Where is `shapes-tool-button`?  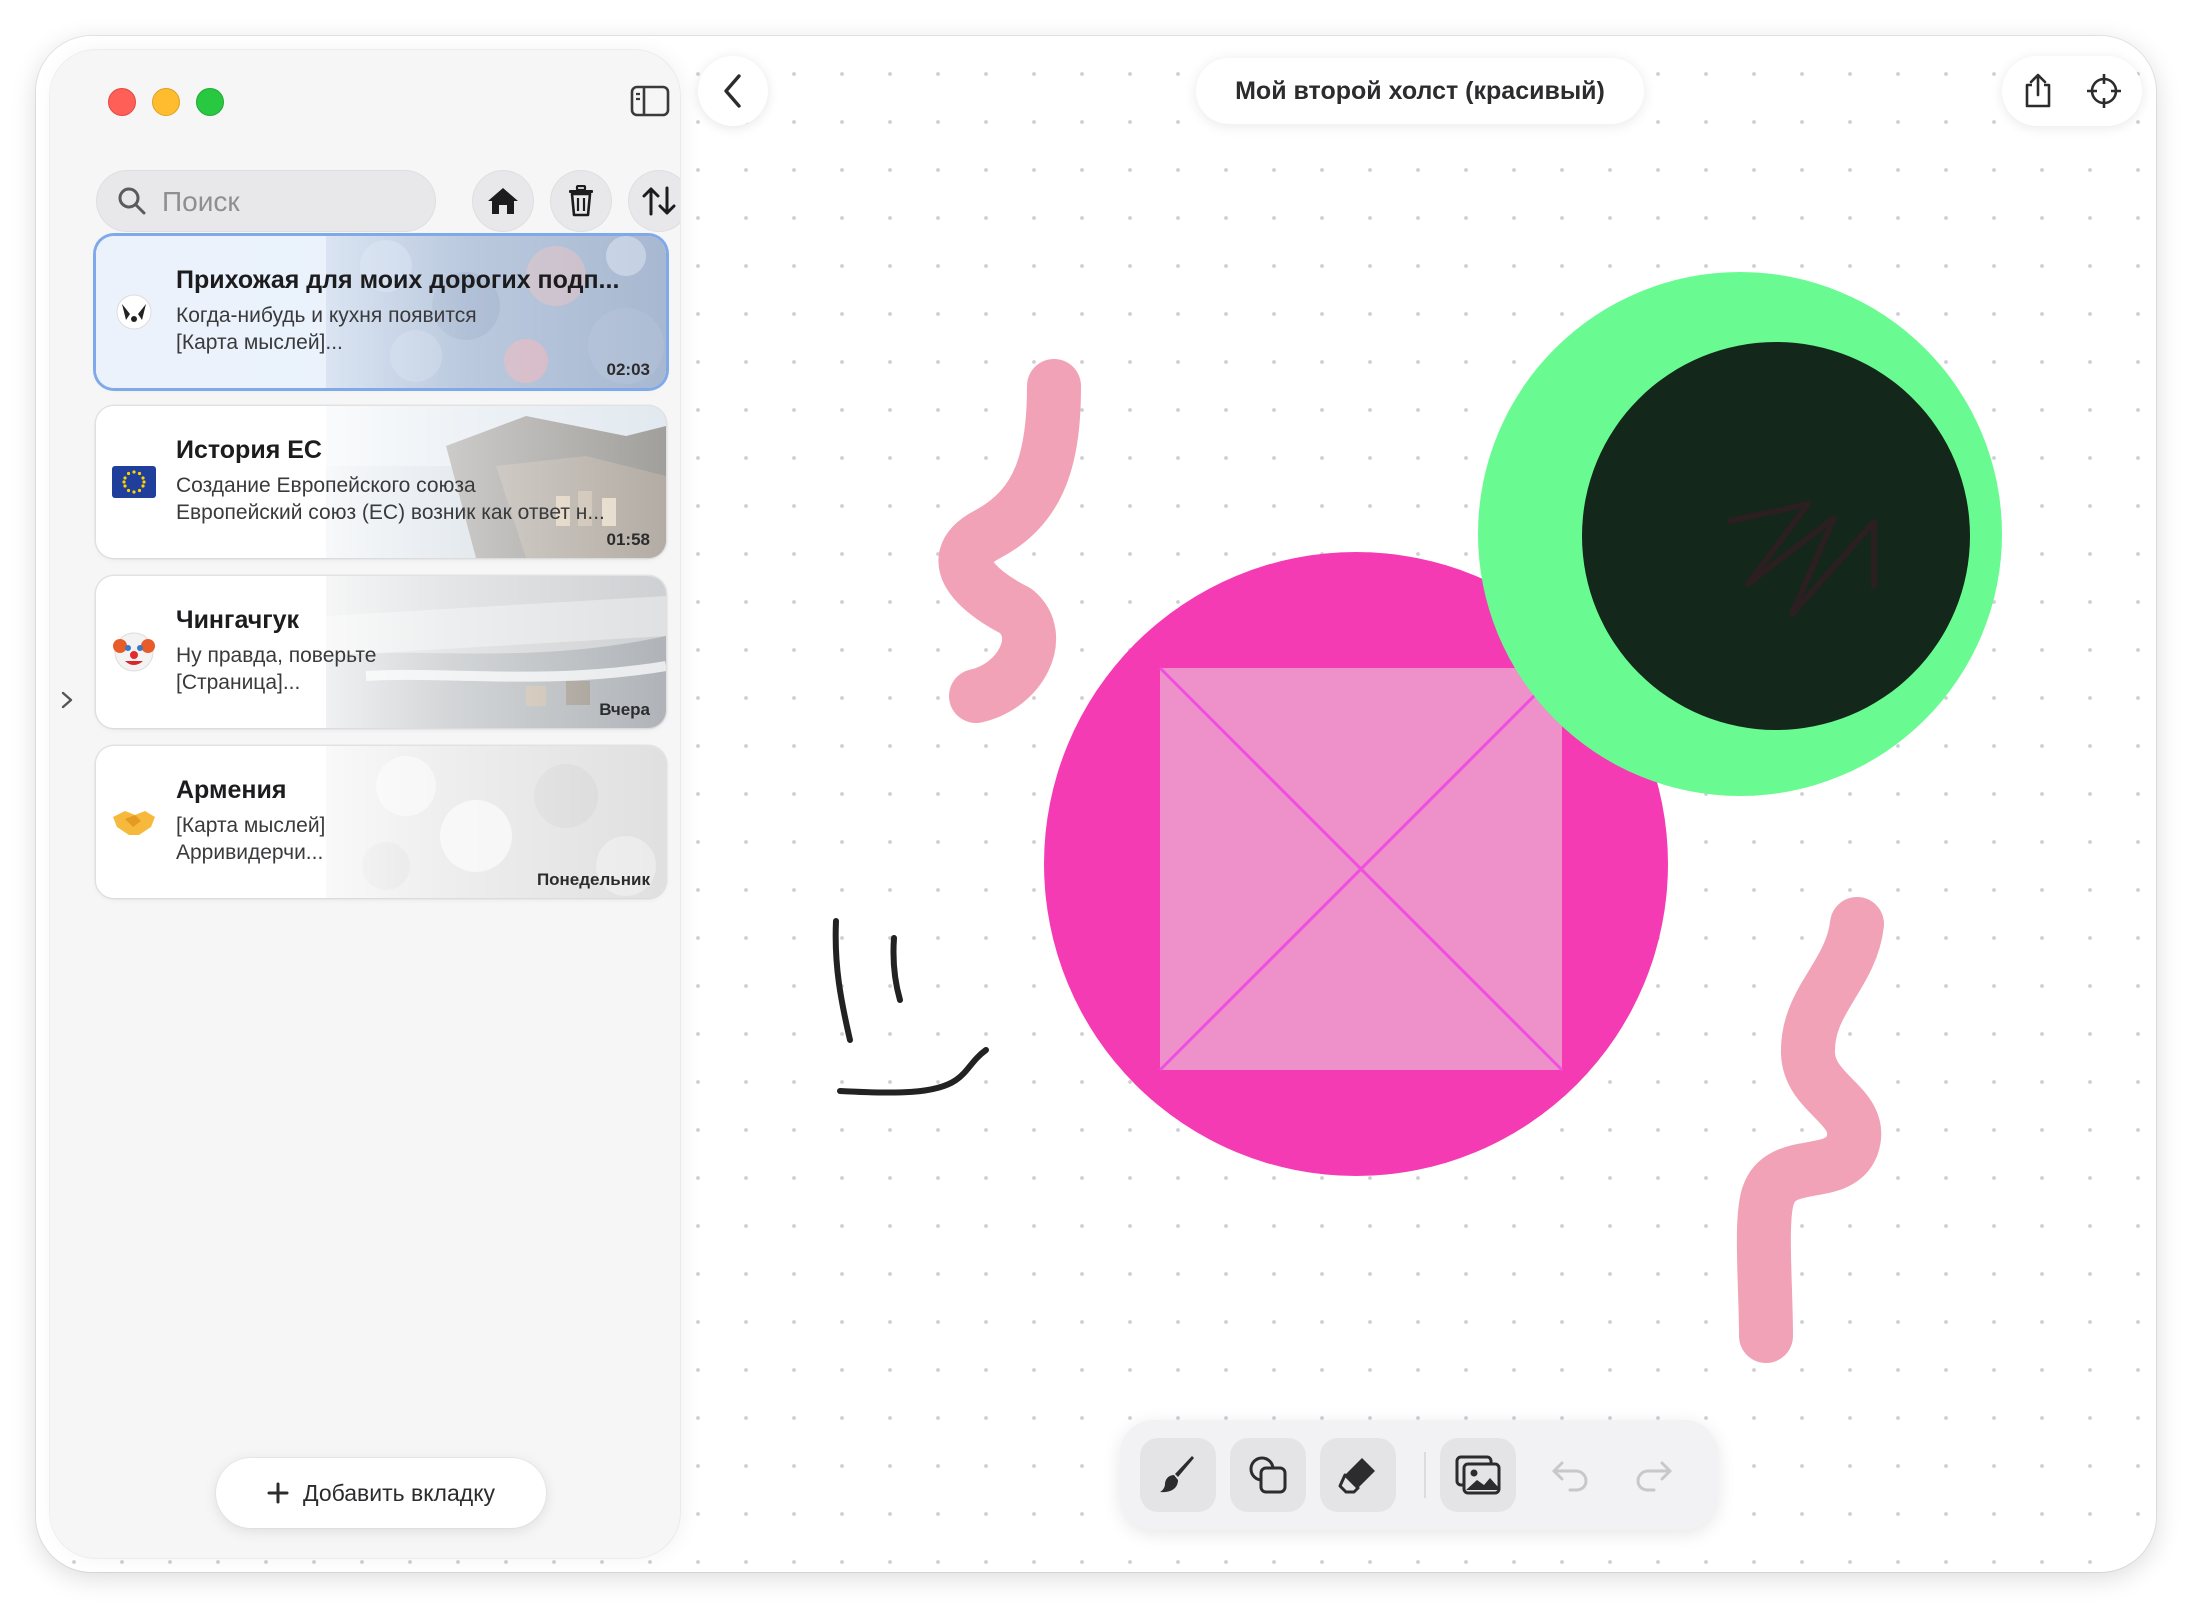 shapes-tool-button is located at coordinates (1268, 1475).